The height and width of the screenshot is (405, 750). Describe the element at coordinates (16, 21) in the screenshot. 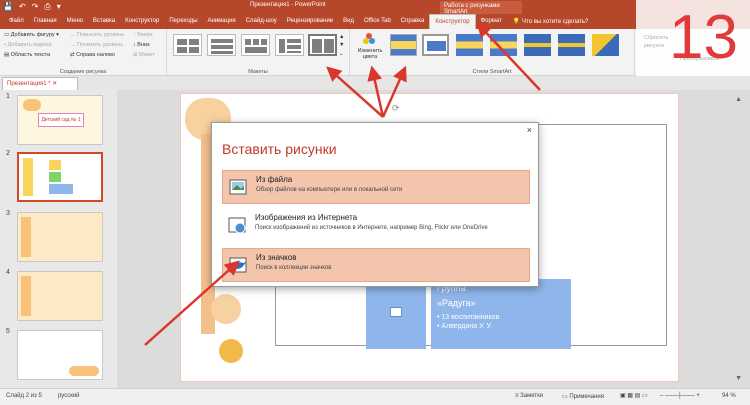

I see `tab-file: Файл` at that location.